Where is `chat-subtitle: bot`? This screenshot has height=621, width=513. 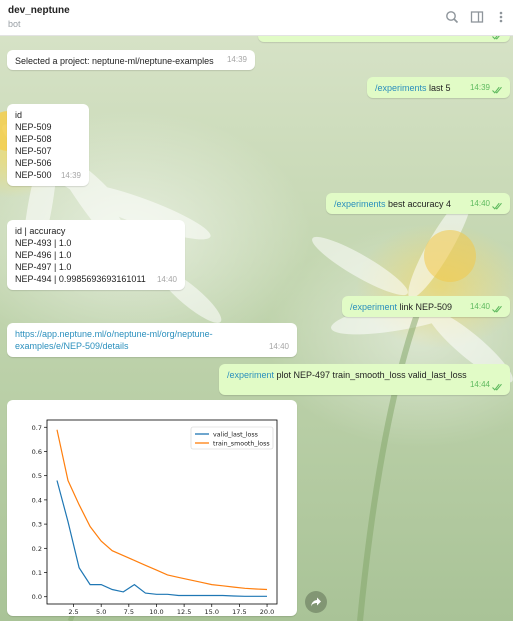
chat-subtitle: bot is located at coordinates (14, 24).